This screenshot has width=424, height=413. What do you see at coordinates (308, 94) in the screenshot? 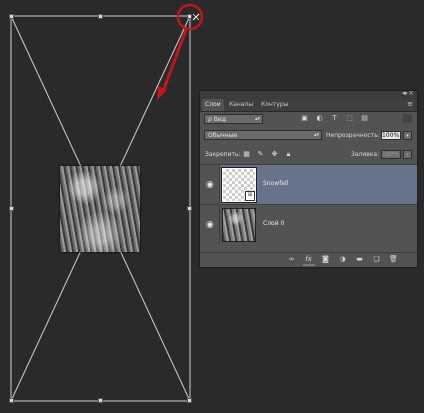
I see `panel-title-bar: ◂▸ ×` at bounding box center [308, 94].